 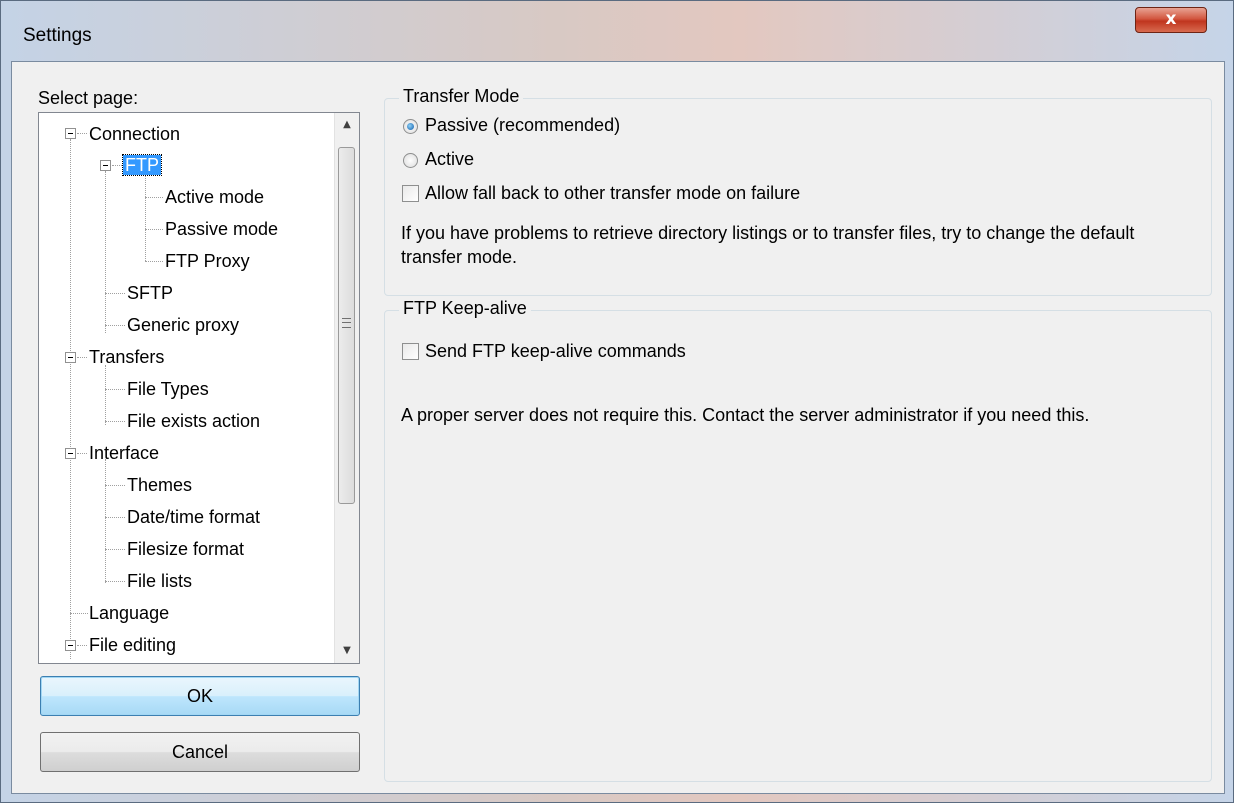 What do you see at coordinates (129, 613) in the screenshot?
I see `tree-item-language: Language` at bounding box center [129, 613].